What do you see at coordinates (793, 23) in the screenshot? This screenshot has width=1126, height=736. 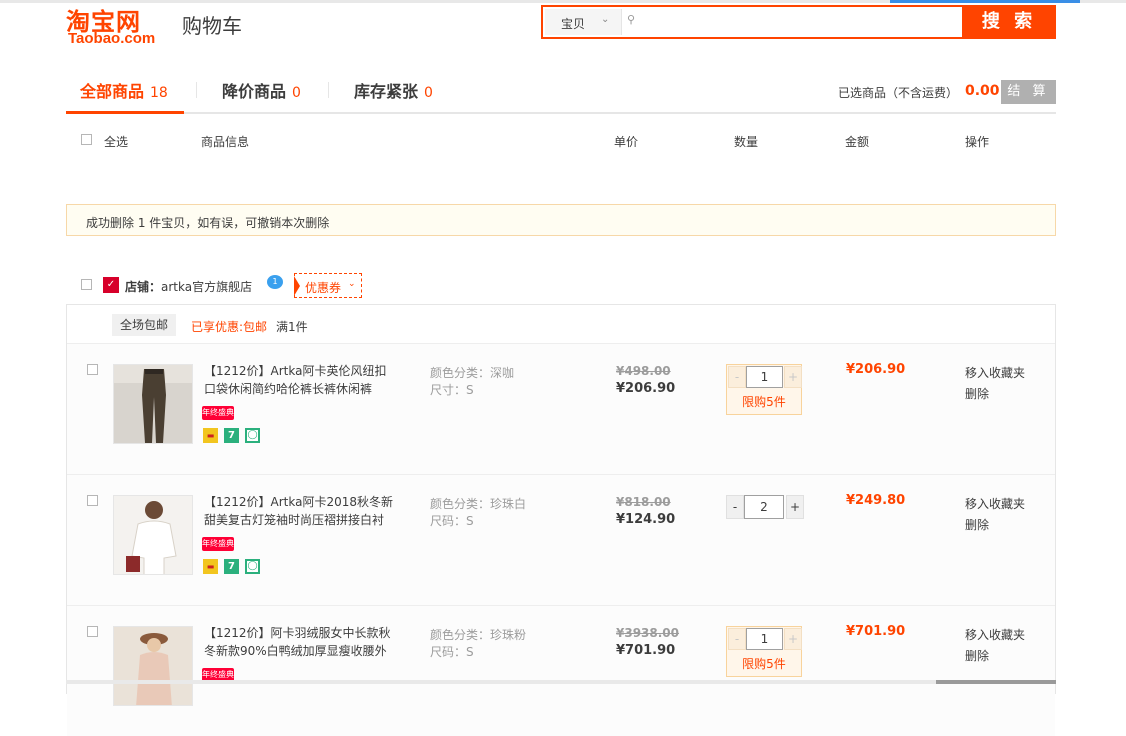 I see `search-input` at bounding box center [793, 23].